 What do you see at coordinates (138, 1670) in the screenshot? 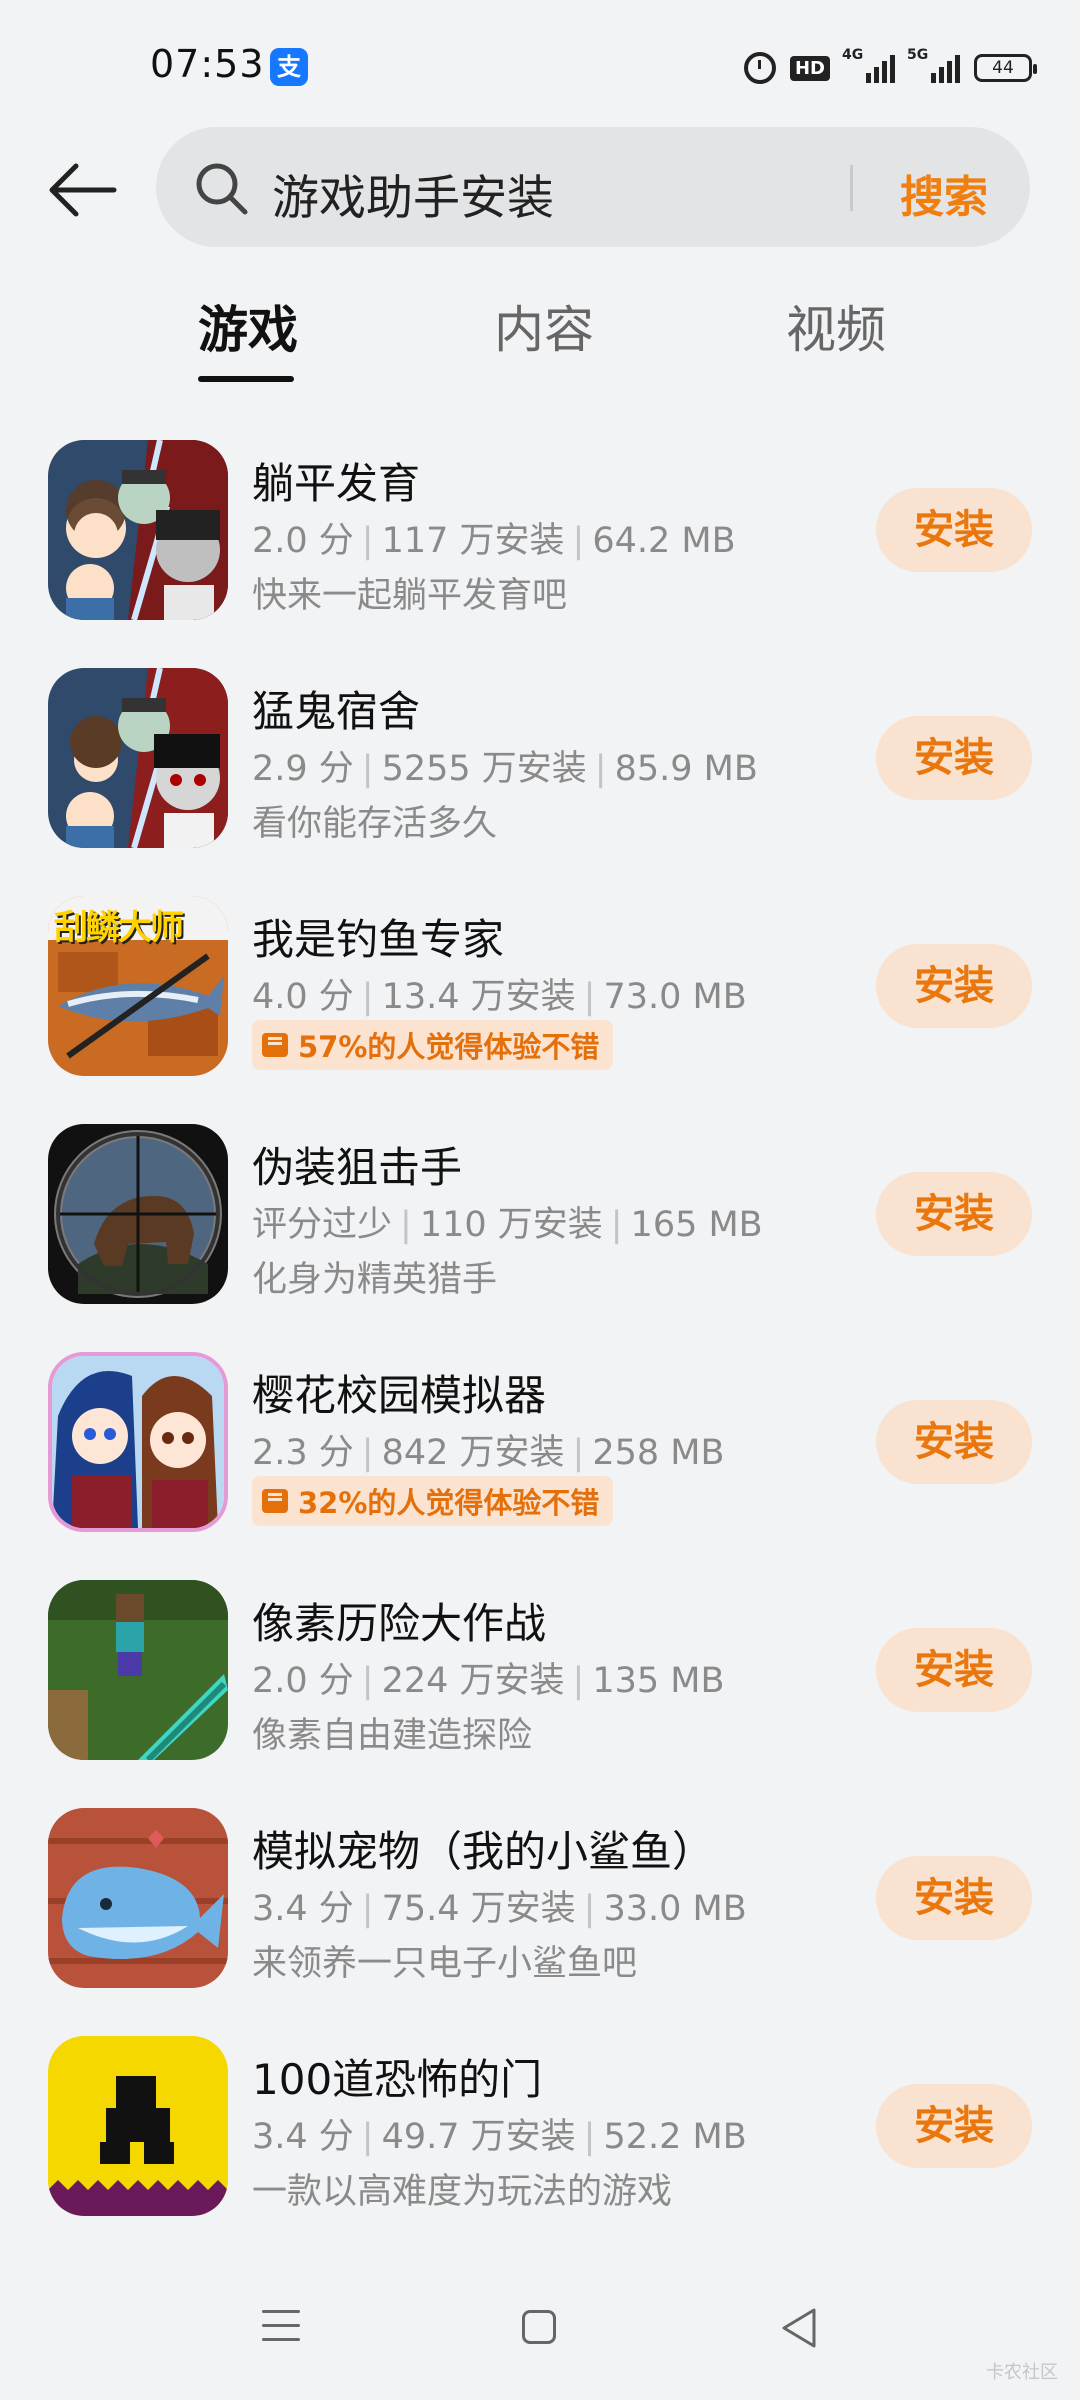
I see `pixel-sword-icon` at bounding box center [138, 1670].